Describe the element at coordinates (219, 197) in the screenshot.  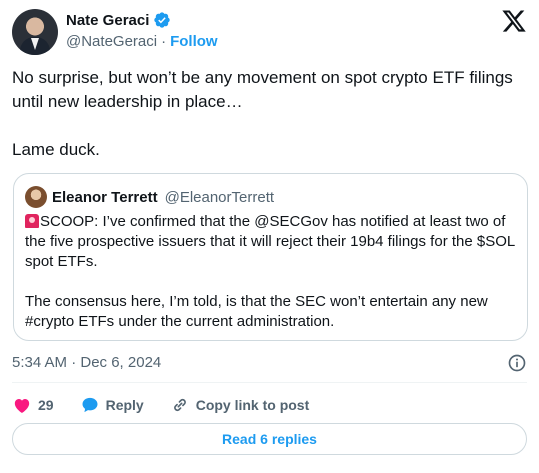
I see `quoted-author-handle: @EleanorTerrett` at that location.